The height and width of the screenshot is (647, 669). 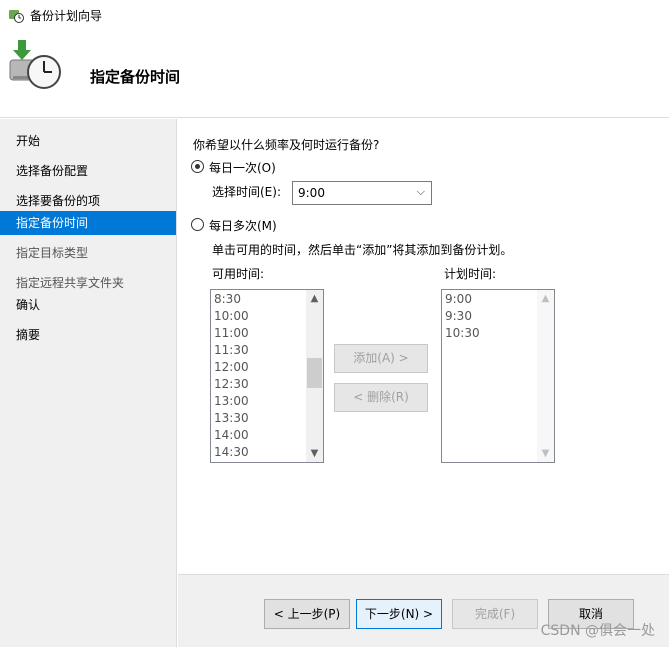 What do you see at coordinates (246, 192) in the screenshot?
I see `select-time-label: 选择时间(E):` at bounding box center [246, 192].